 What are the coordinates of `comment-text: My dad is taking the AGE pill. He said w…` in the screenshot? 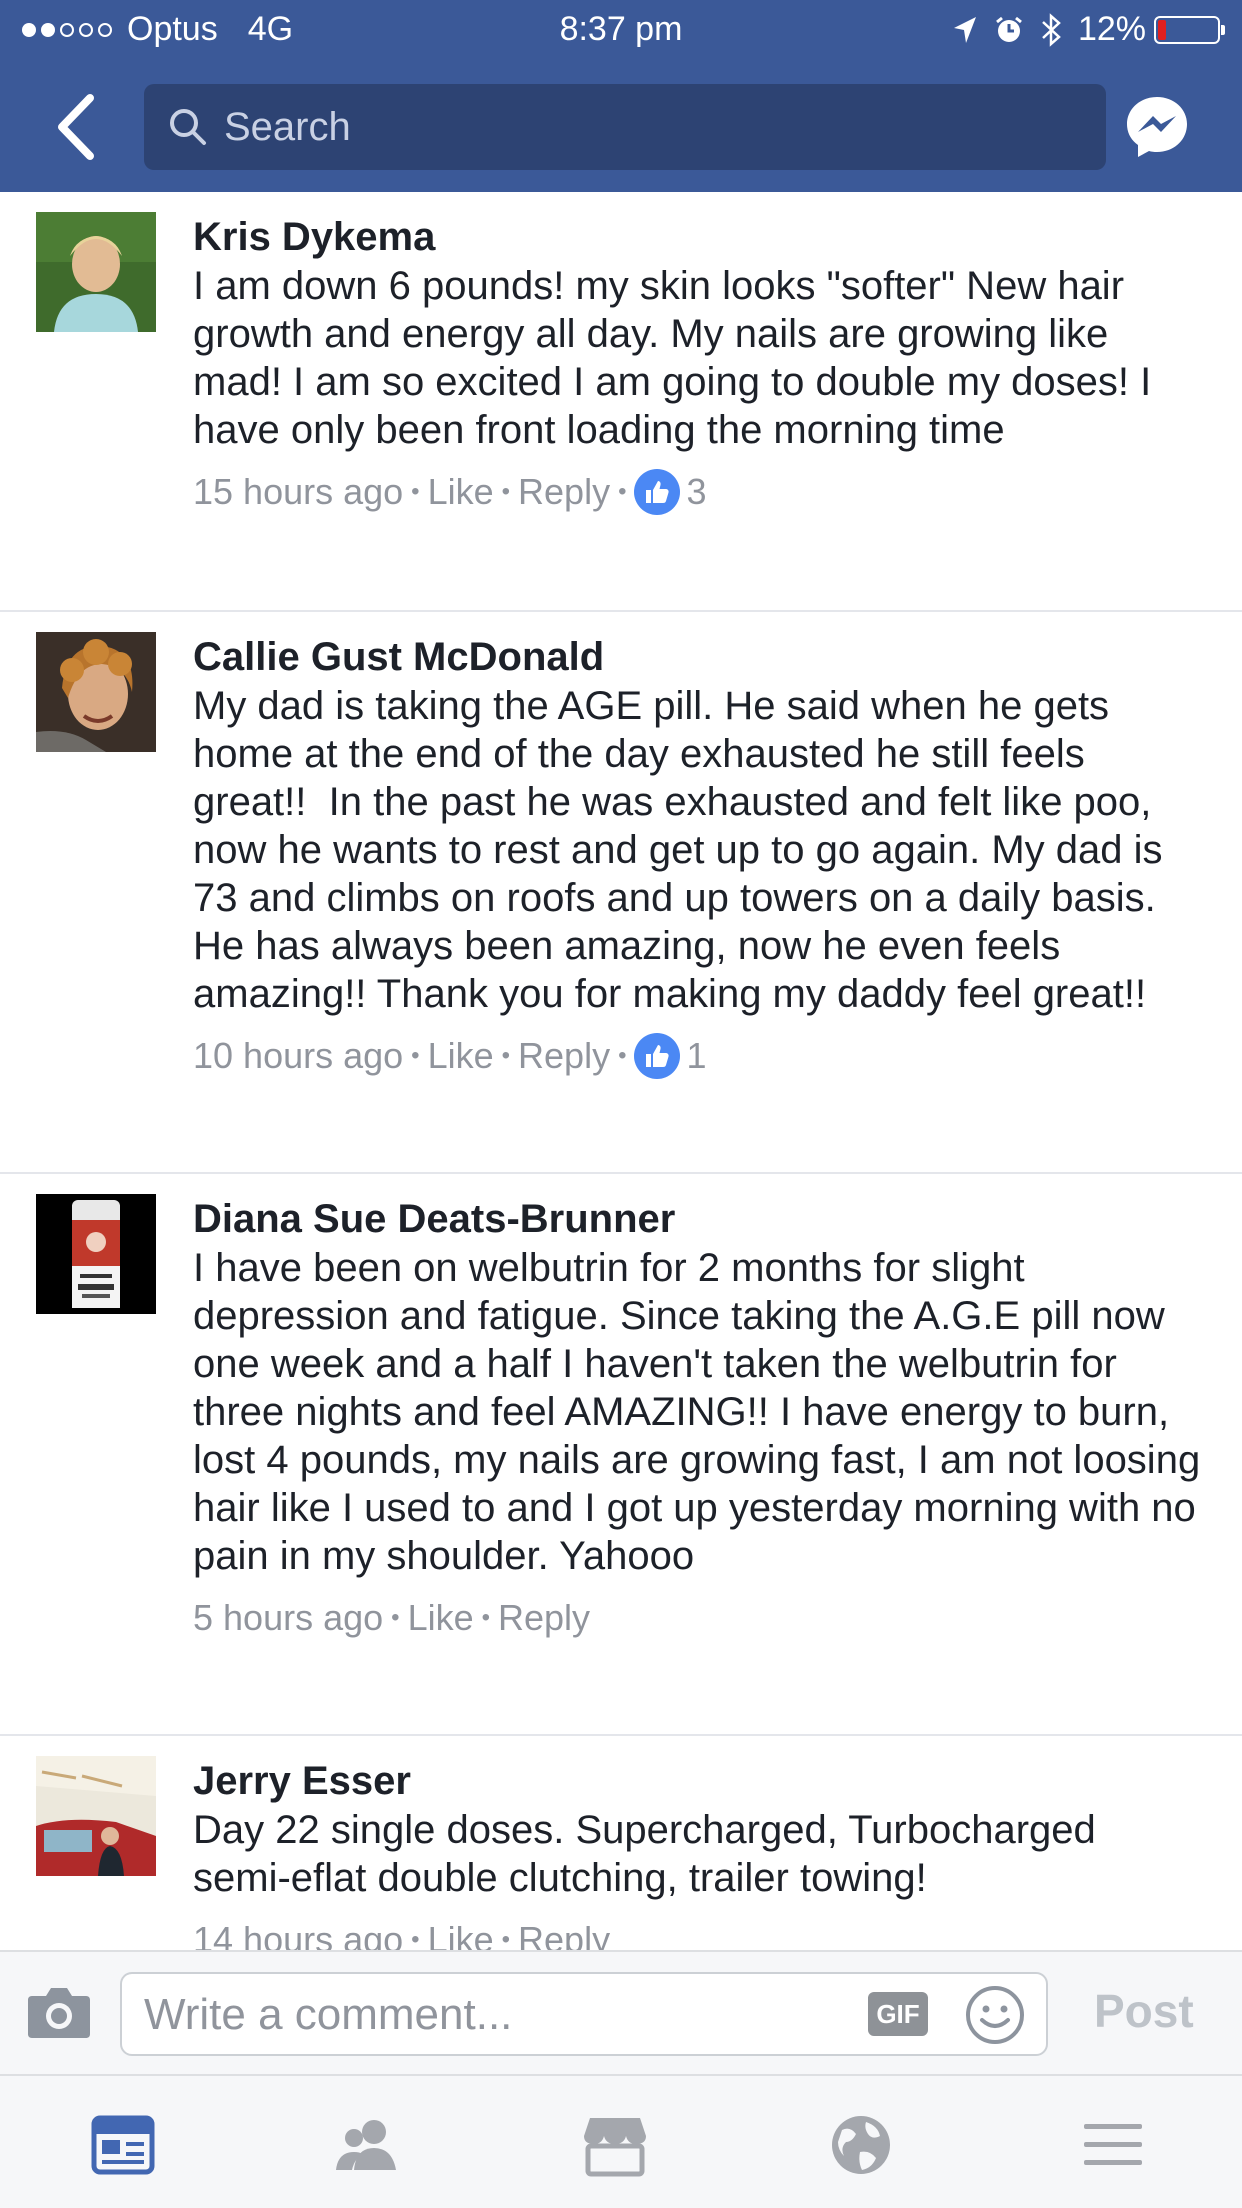 It's located at (686, 850).